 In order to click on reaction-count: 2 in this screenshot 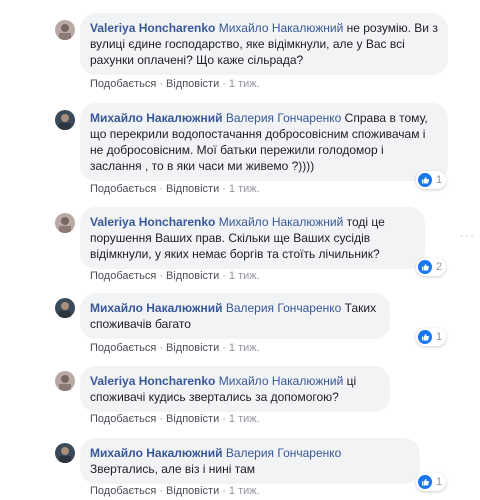, I will do `click(431, 267)`.